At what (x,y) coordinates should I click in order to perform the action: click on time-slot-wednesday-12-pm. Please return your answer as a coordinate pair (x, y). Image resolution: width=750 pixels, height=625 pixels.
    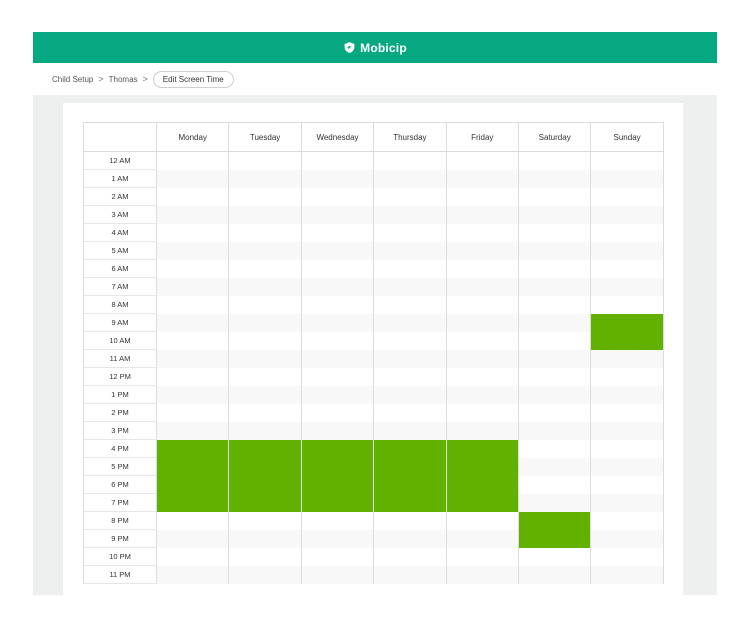
    Looking at the image, I should click on (338, 377).